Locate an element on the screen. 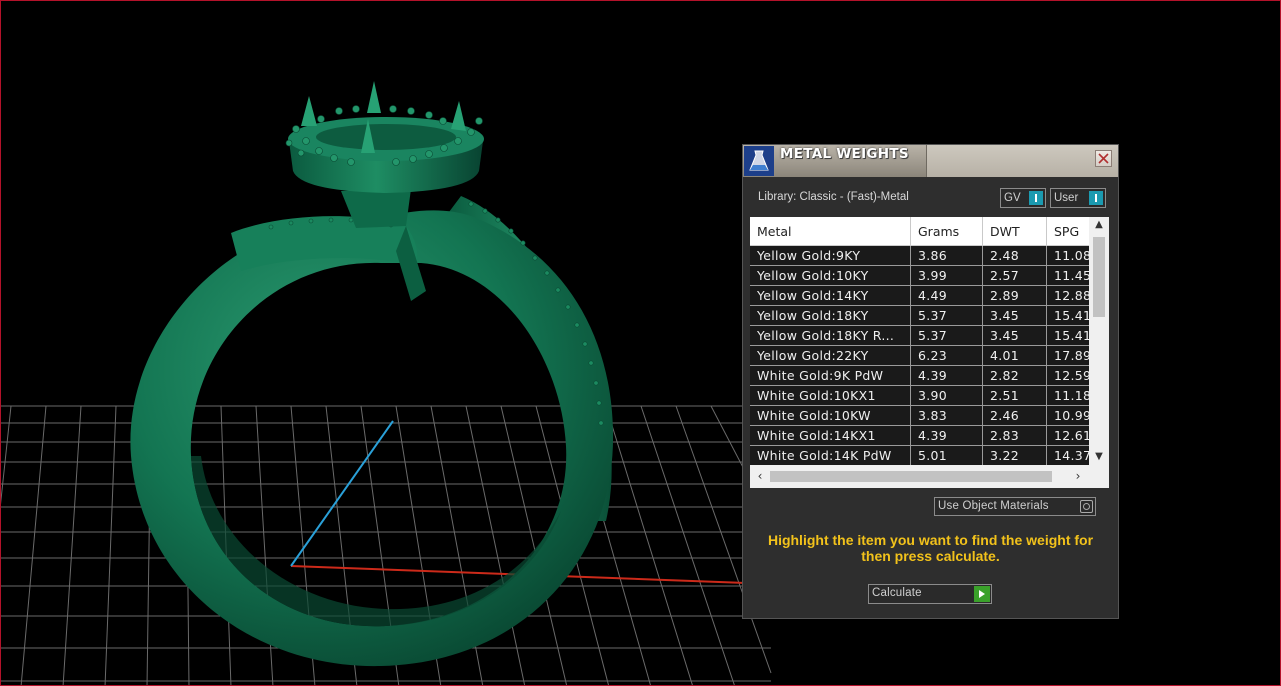 The width and height of the screenshot is (1281, 686). user-toggle: User is located at coordinates (1078, 198).